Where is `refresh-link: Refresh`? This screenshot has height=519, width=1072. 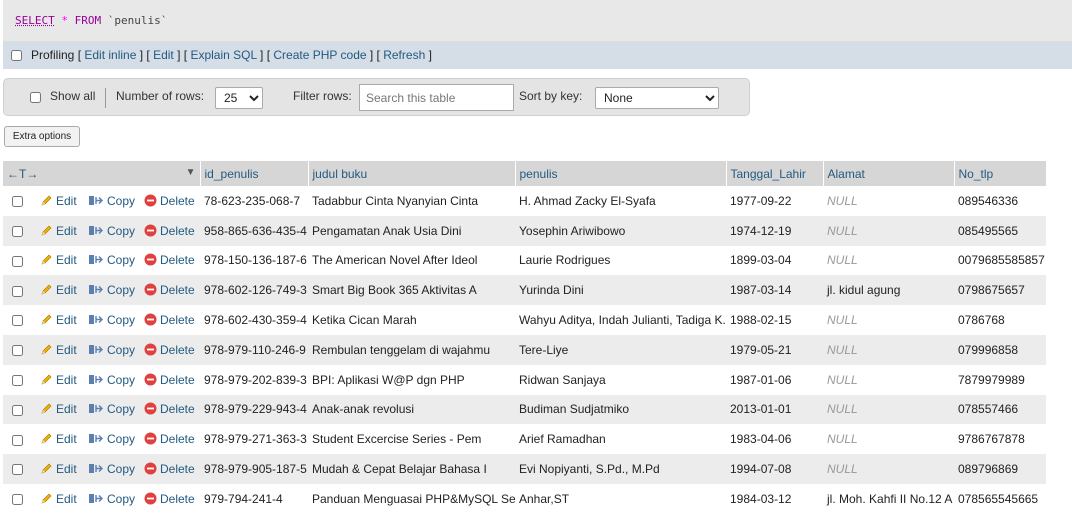
refresh-link: Refresh is located at coordinates (404, 55).